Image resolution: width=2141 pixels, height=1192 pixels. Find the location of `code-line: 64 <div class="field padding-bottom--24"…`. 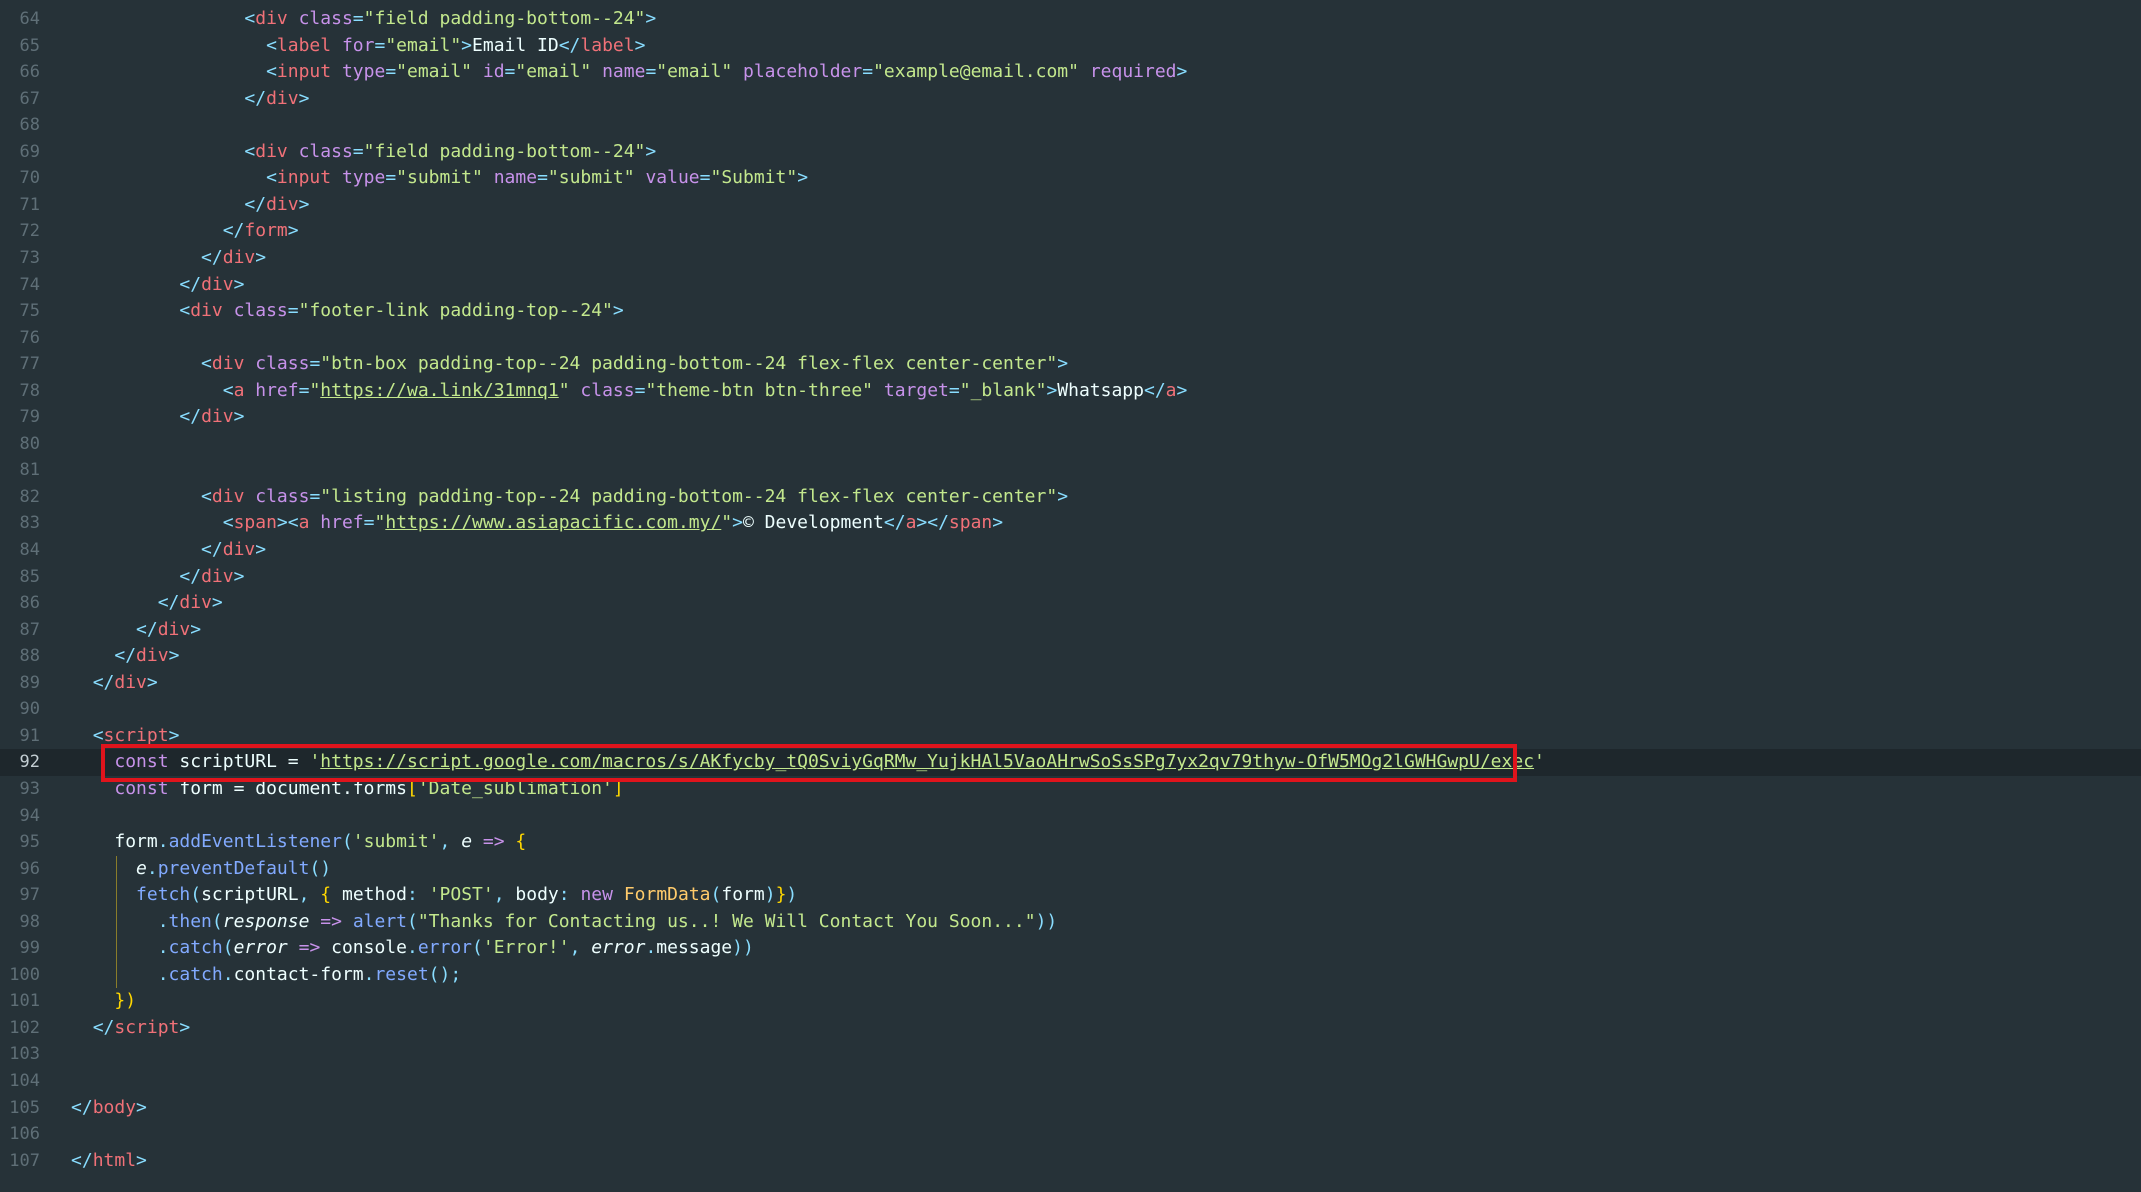

code-line: 64 <div class="field padding-bottom--24"… is located at coordinates (1070, 19).